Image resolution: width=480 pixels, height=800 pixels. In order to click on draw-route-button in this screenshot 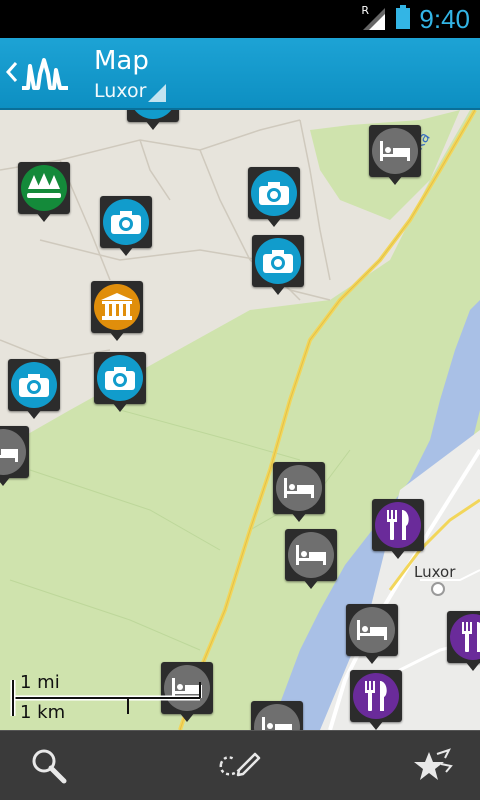, I will do `click(240, 766)`.